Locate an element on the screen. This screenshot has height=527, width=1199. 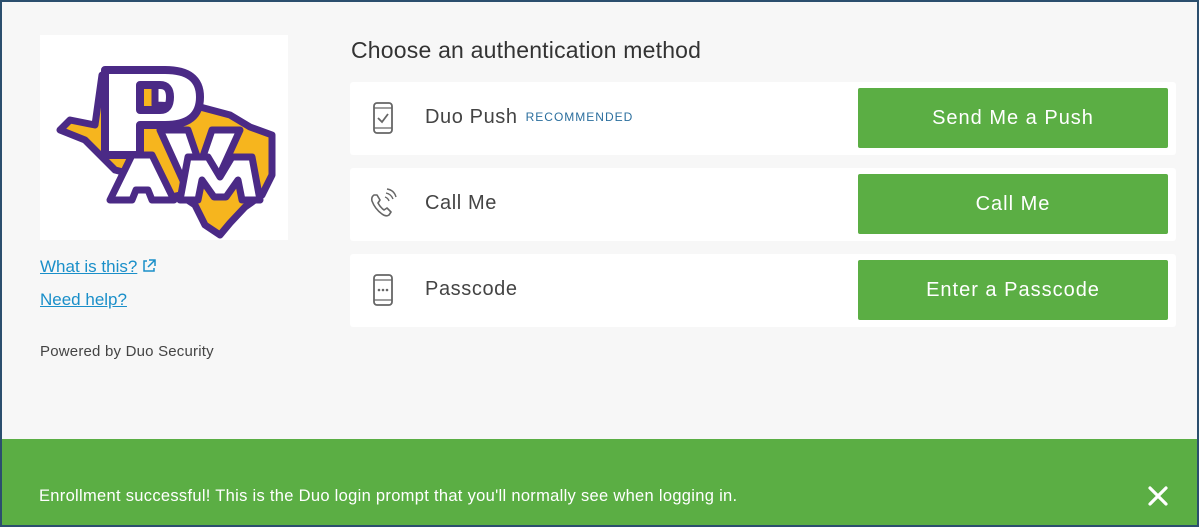
need-help-link: Need help? is located at coordinates (83, 300).